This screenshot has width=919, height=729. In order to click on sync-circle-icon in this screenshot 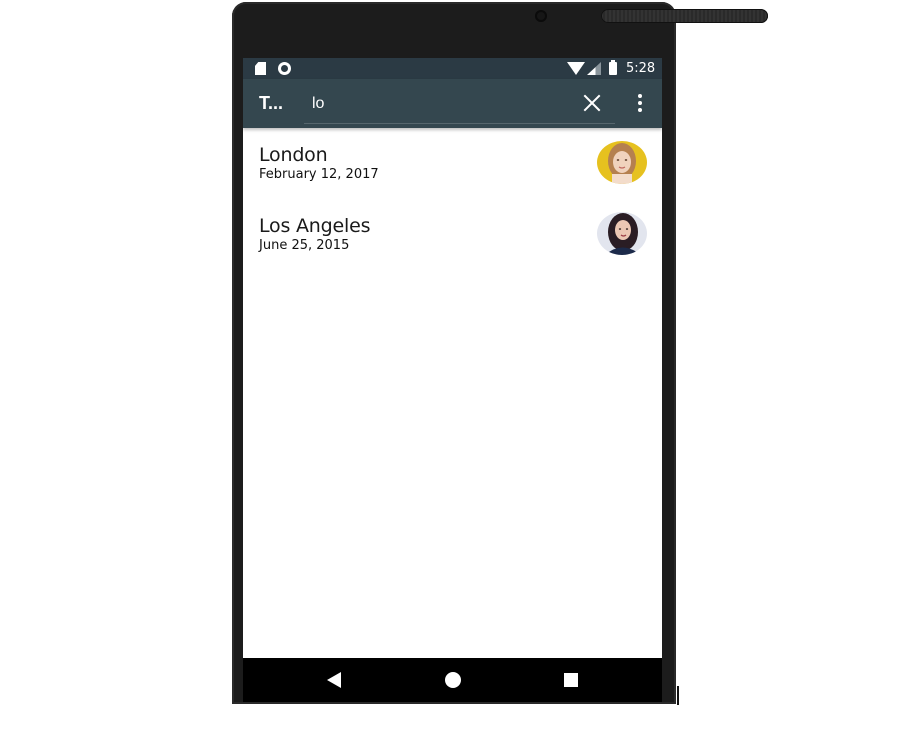, I will do `click(284, 68)`.